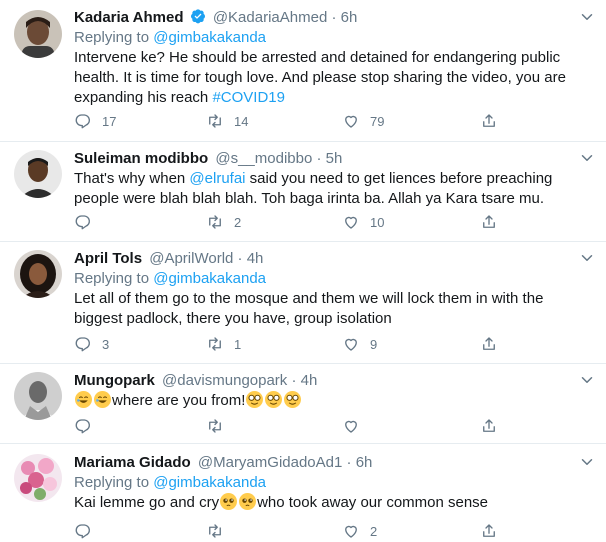  I want to click on verified-icon, so click(198, 16).